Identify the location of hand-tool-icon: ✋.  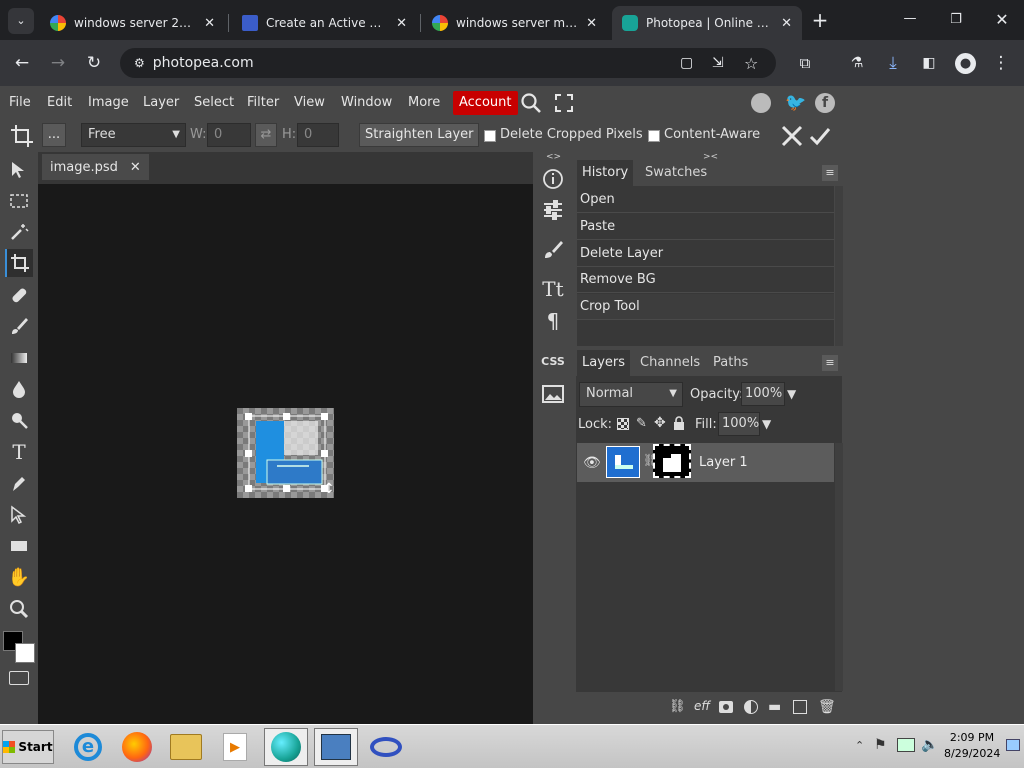
(19, 577).